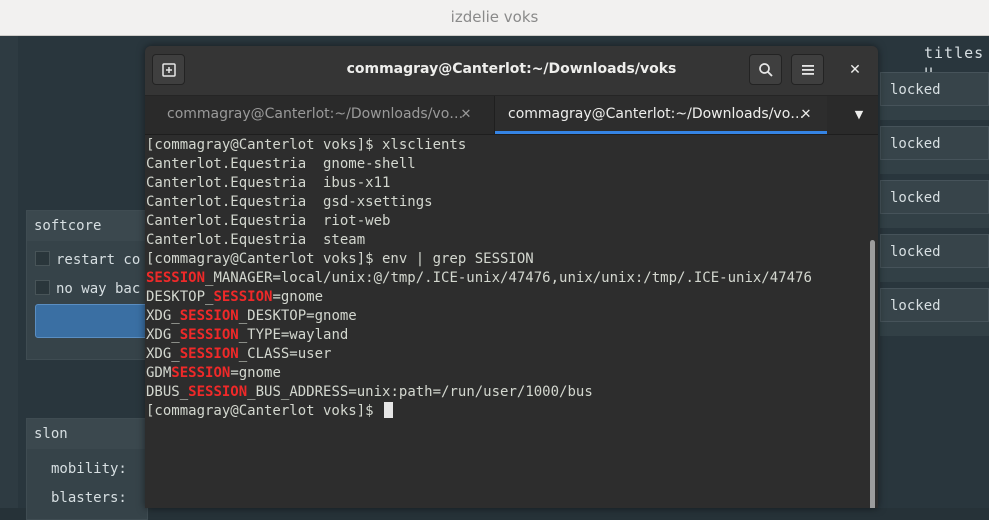  What do you see at coordinates (42, 287) in the screenshot?
I see `no-way-back-checkbox` at bounding box center [42, 287].